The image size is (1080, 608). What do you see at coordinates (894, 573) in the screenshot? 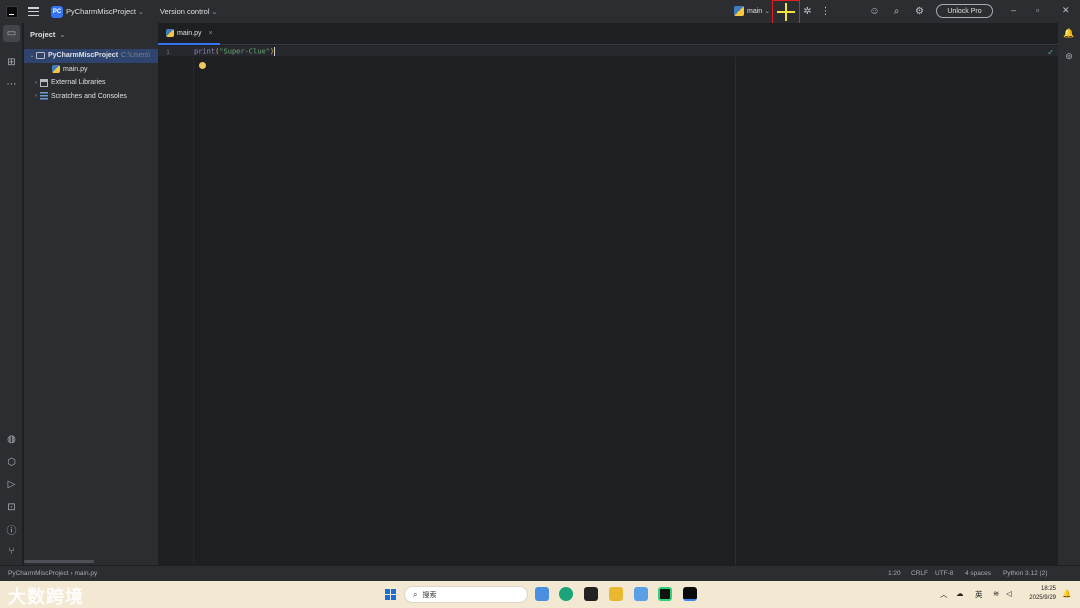
I see `caret-position: 1:20` at bounding box center [894, 573].